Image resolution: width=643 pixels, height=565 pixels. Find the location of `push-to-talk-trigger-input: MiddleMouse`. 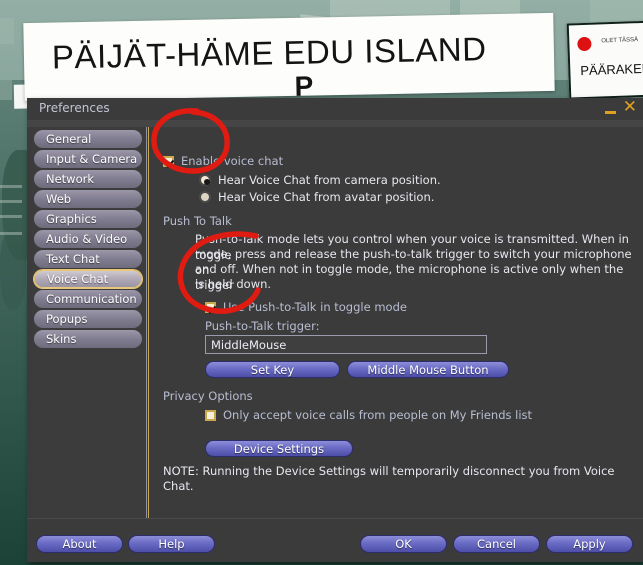

push-to-talk-trigger-input: MiddleMouse is located at coordinates (346, 344).